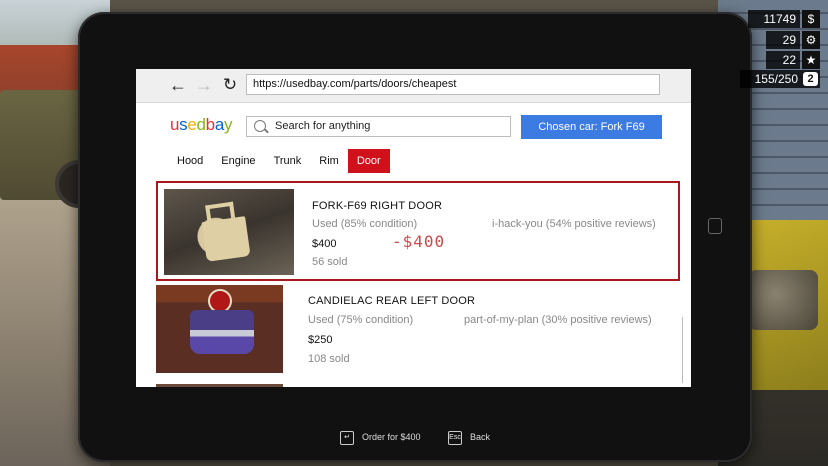 This screenshot has height=466, width=828. I want to click on money-value: 11749, so click(774, 19).